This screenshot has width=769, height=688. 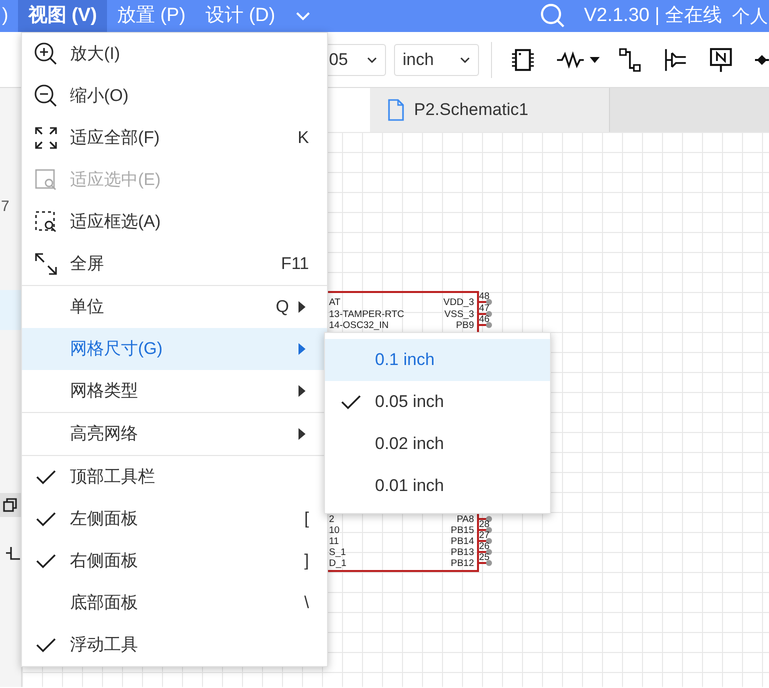 What do you see at coordinates (334, 302) in the screenshot?
I see `pin-label: AT` at bounding box center [334, 302].